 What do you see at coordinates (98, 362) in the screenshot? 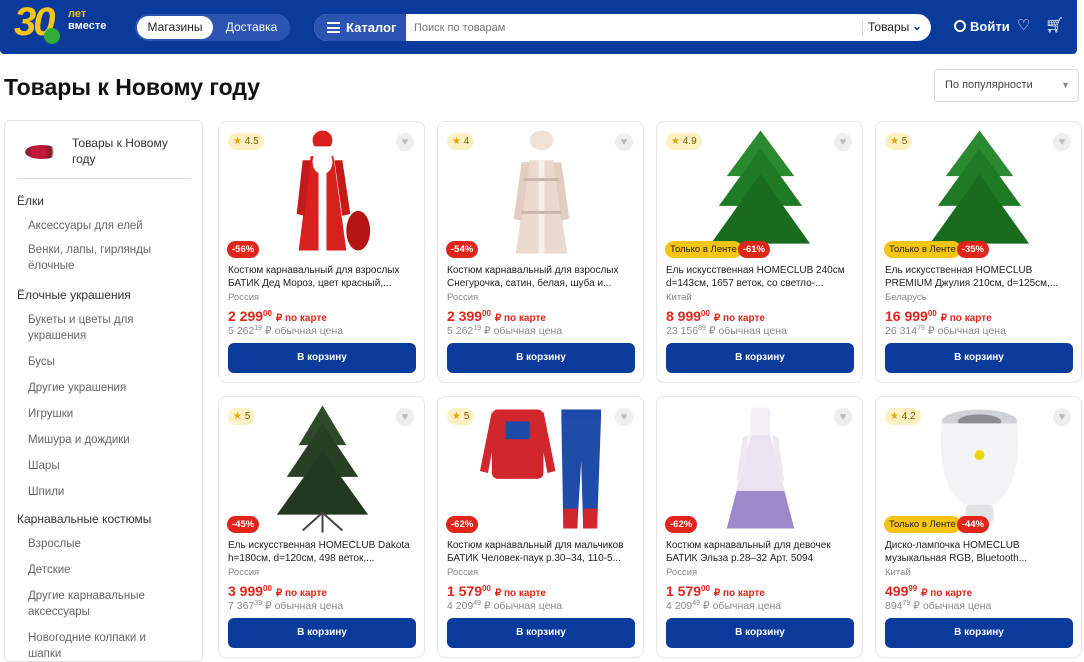
I see `sidebar-item: Бусы` at bounding box center [98, 362].